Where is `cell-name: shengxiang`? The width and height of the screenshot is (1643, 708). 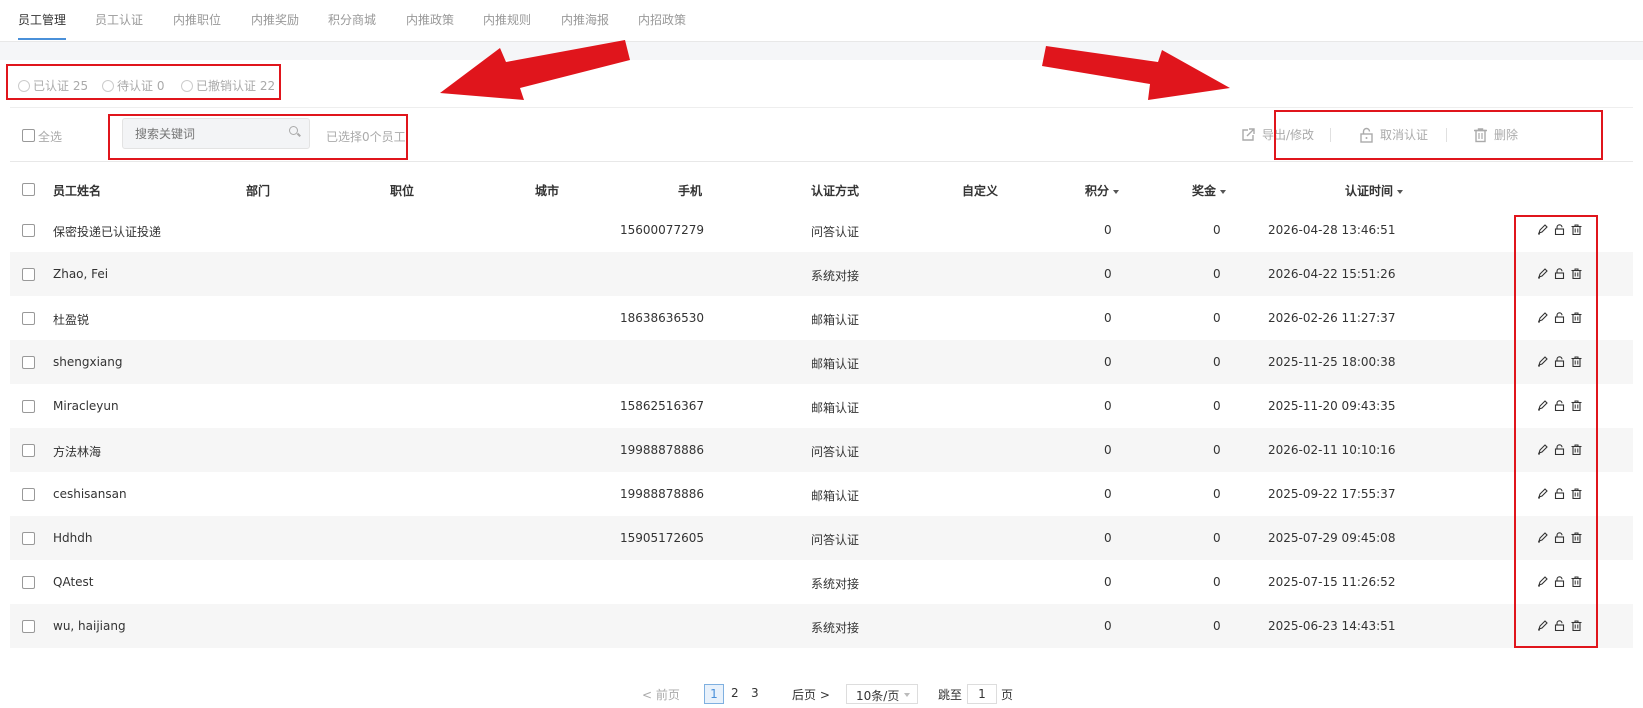
cell-name: shengxiang is located at coordinates (88, 362).